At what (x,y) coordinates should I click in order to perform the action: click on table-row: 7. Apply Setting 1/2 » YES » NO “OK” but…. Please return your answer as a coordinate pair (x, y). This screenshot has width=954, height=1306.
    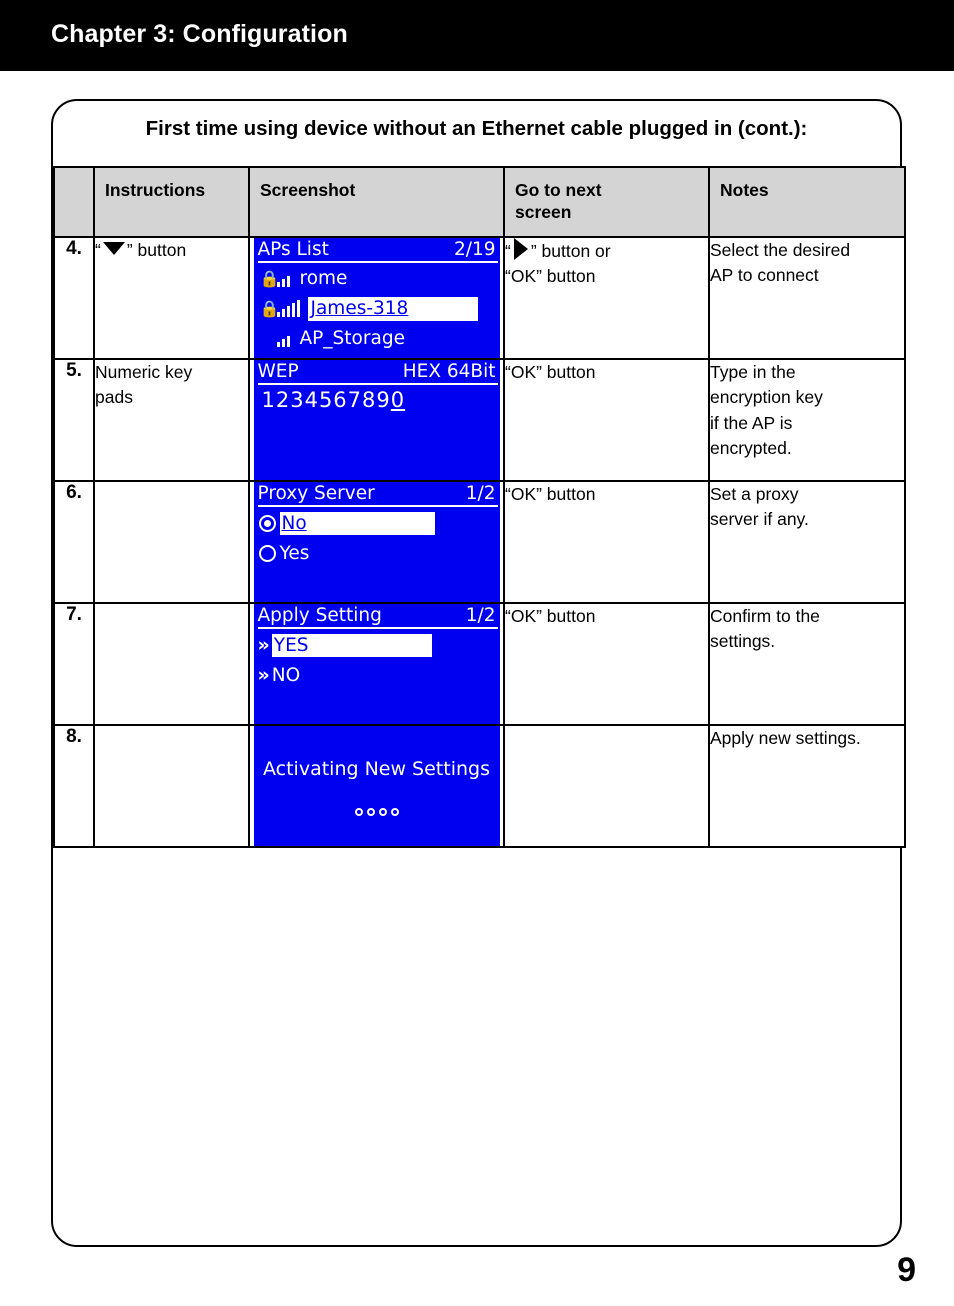
    Looking at the image, I should click on (479, 664).